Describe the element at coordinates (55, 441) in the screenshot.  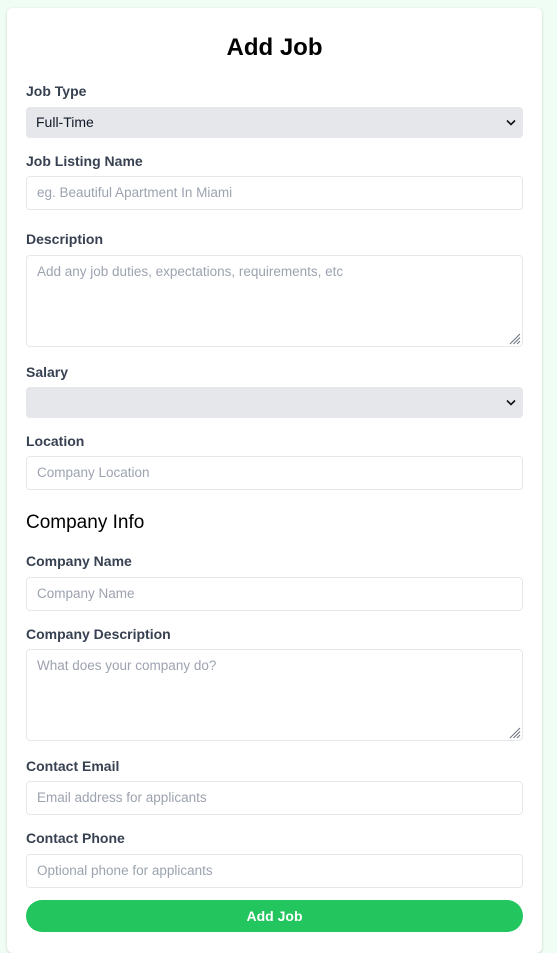
I see `location-label: Location` at that location.